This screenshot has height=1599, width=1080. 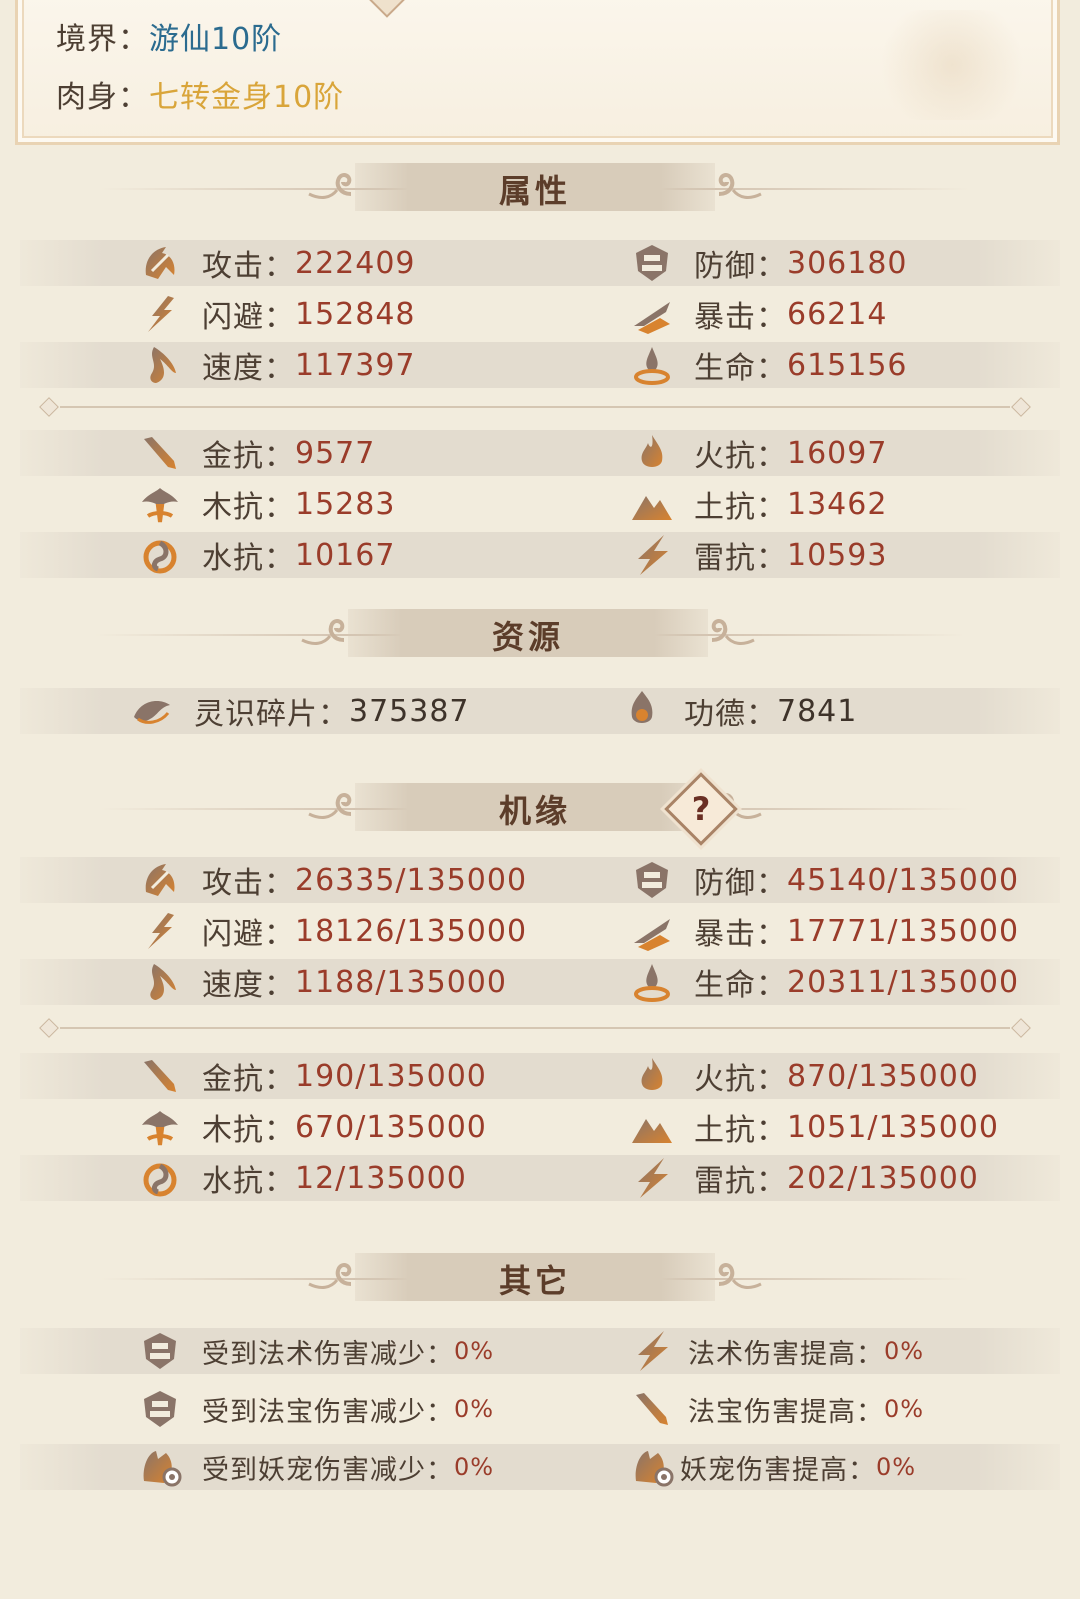 I want to click on earth-icon, so click(x=652, y=1127).